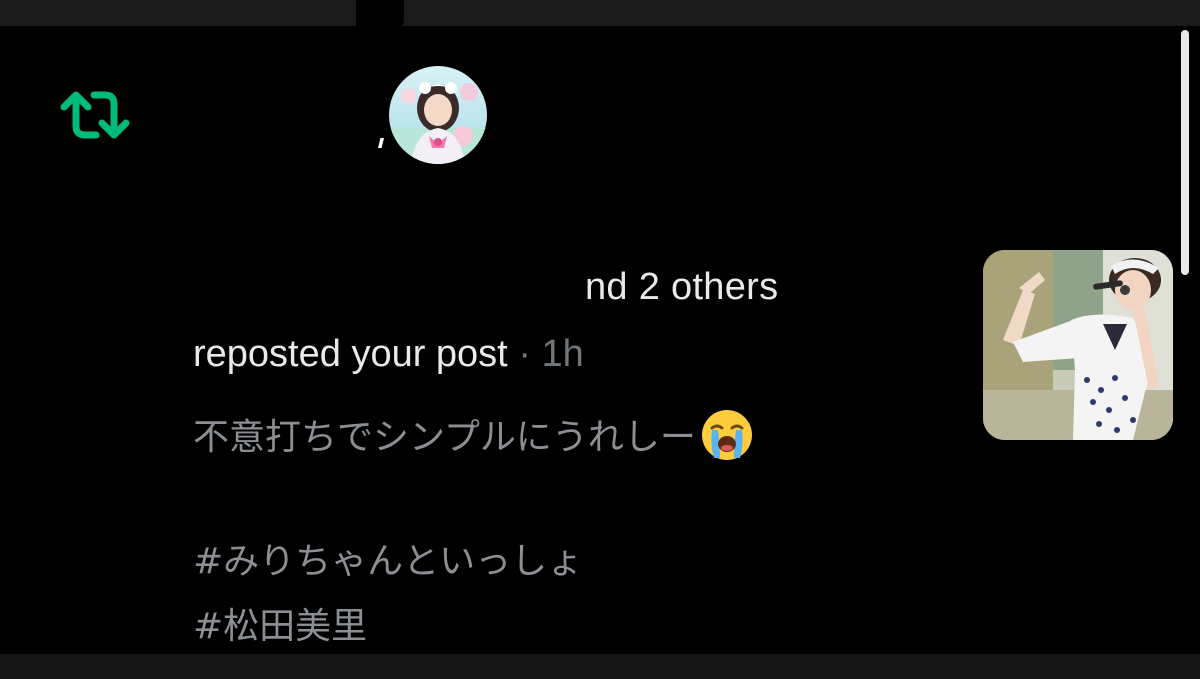 This screenshot has height=679, width=1200. I want to click on post-text: 不意打ちでシンプルにうれしー, so click(473, 437).